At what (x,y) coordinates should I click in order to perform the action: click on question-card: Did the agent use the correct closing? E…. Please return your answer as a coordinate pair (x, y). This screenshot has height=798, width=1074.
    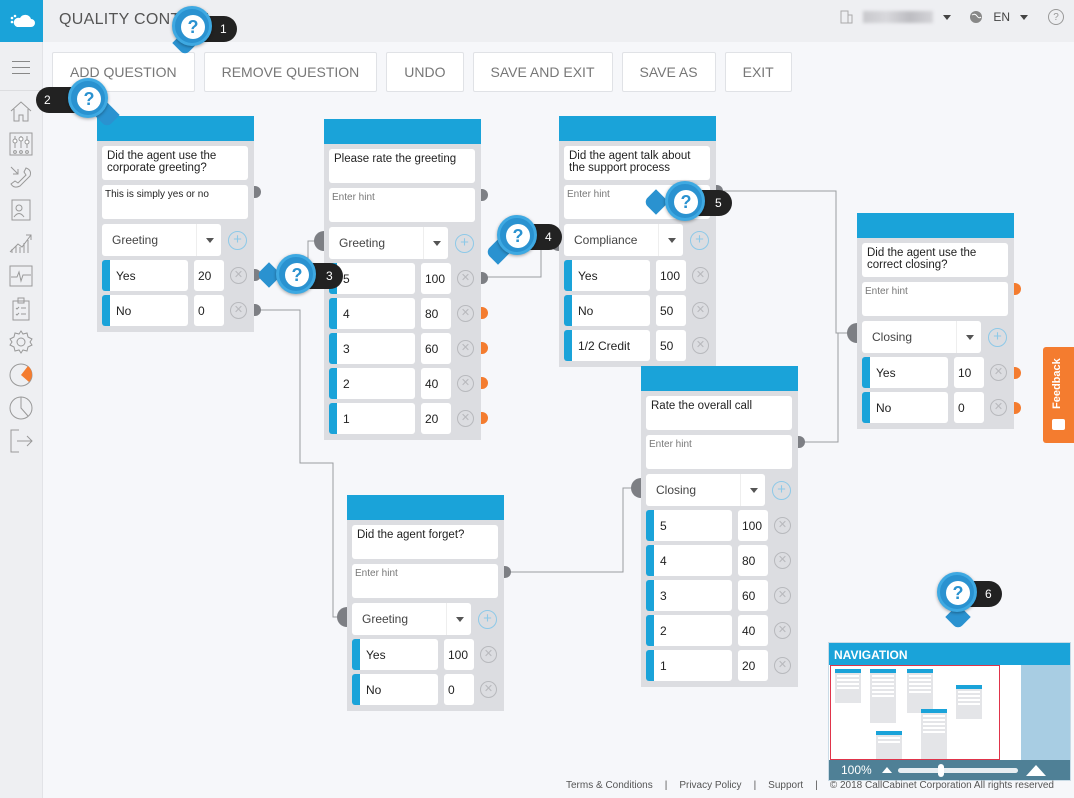
    Looking at the image, I should click on (934, 321).